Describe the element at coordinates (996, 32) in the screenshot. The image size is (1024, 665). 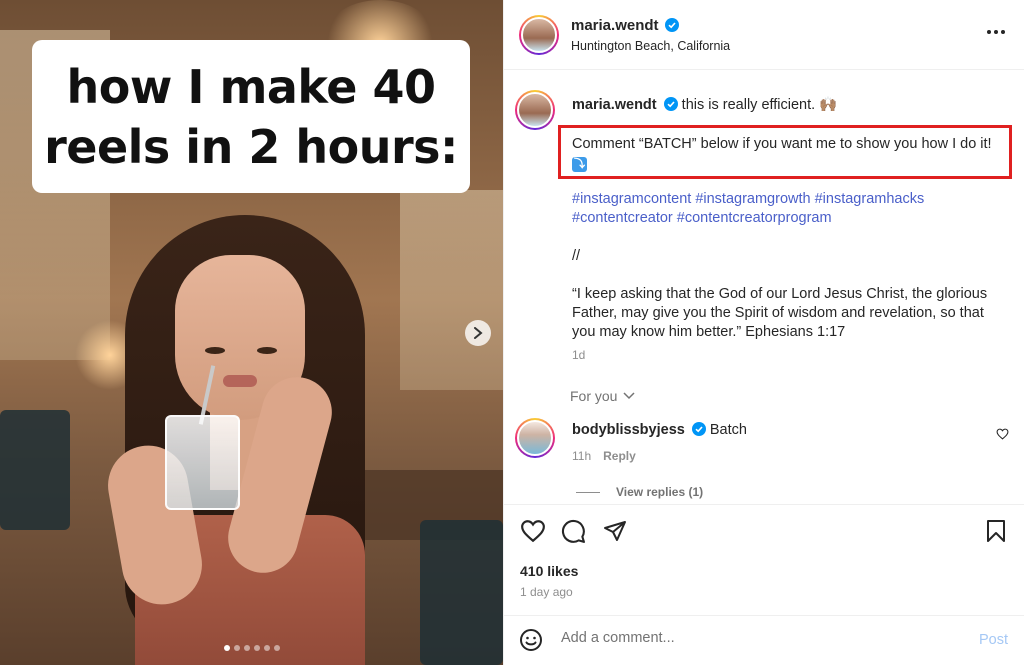
I see `more-options-button` at that location.